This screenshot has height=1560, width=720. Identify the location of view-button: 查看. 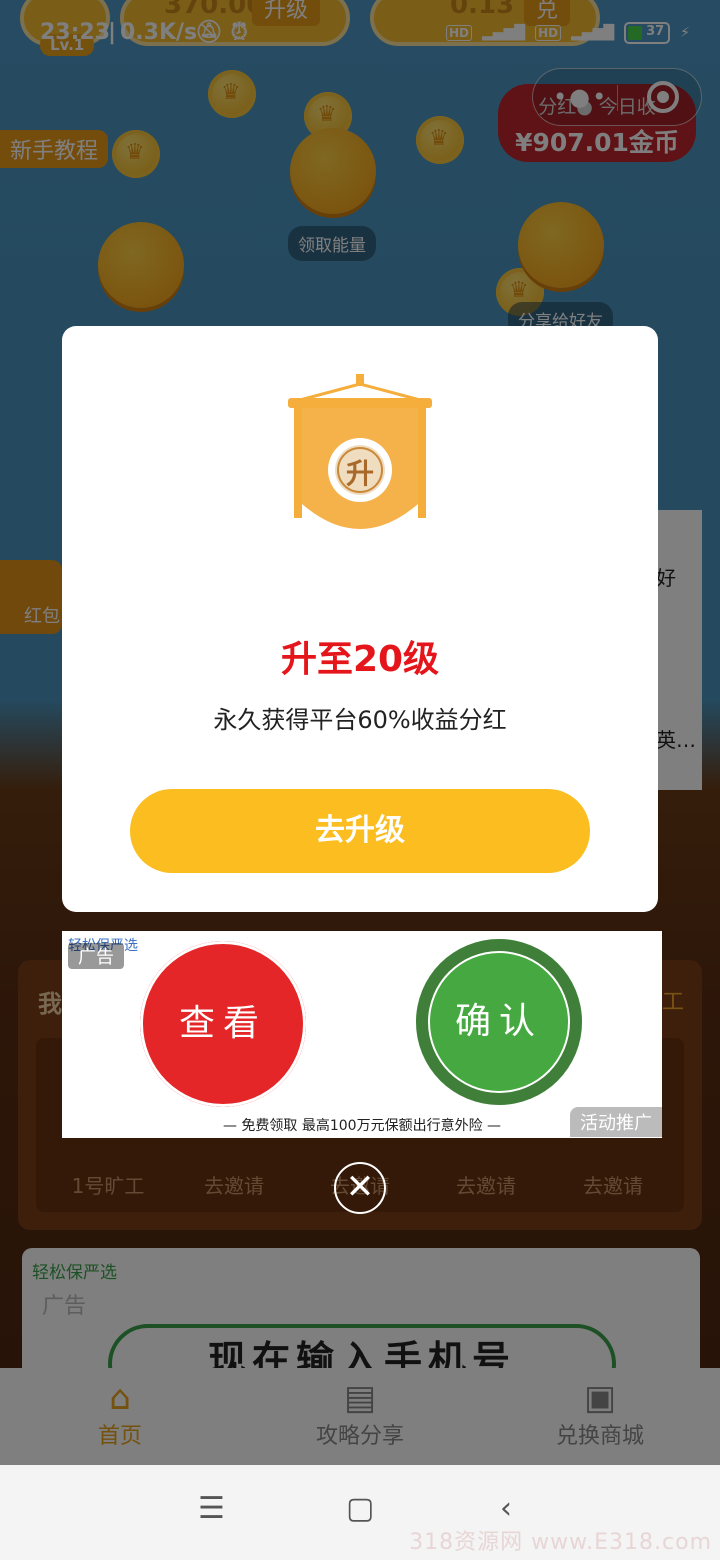
(223, 1024).